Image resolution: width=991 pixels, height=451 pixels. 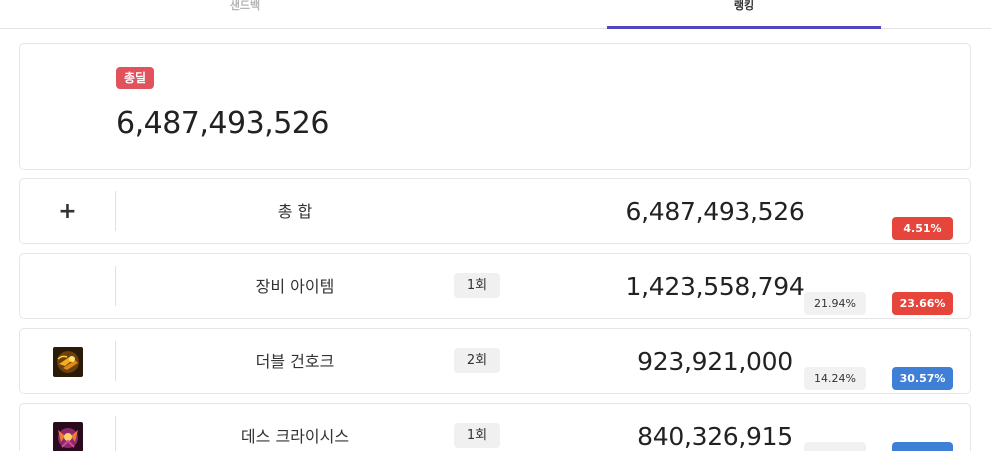 I want to click on ranking-row-death-crisis: 데스 크라이시스 1회 840,326,915, so click(x=495, y=427).